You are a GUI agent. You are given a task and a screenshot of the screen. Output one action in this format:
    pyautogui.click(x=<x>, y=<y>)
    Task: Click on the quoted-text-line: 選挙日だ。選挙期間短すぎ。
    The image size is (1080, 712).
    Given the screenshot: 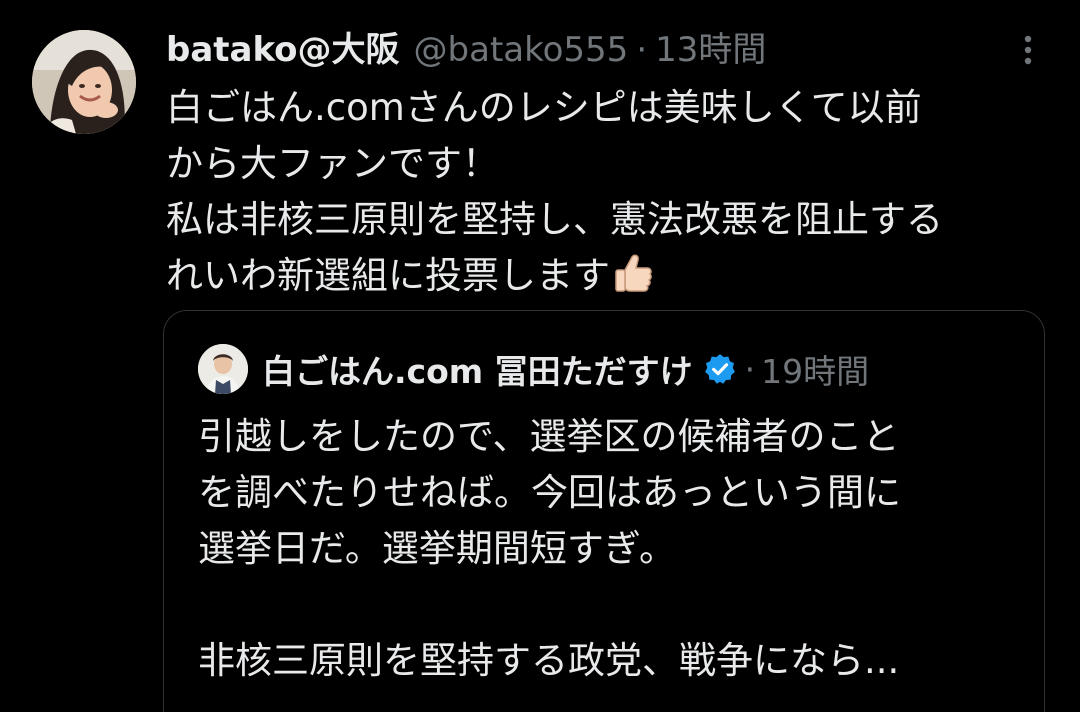 What is the action you would take?
    pyautogui.click(x=437, y=548)
    